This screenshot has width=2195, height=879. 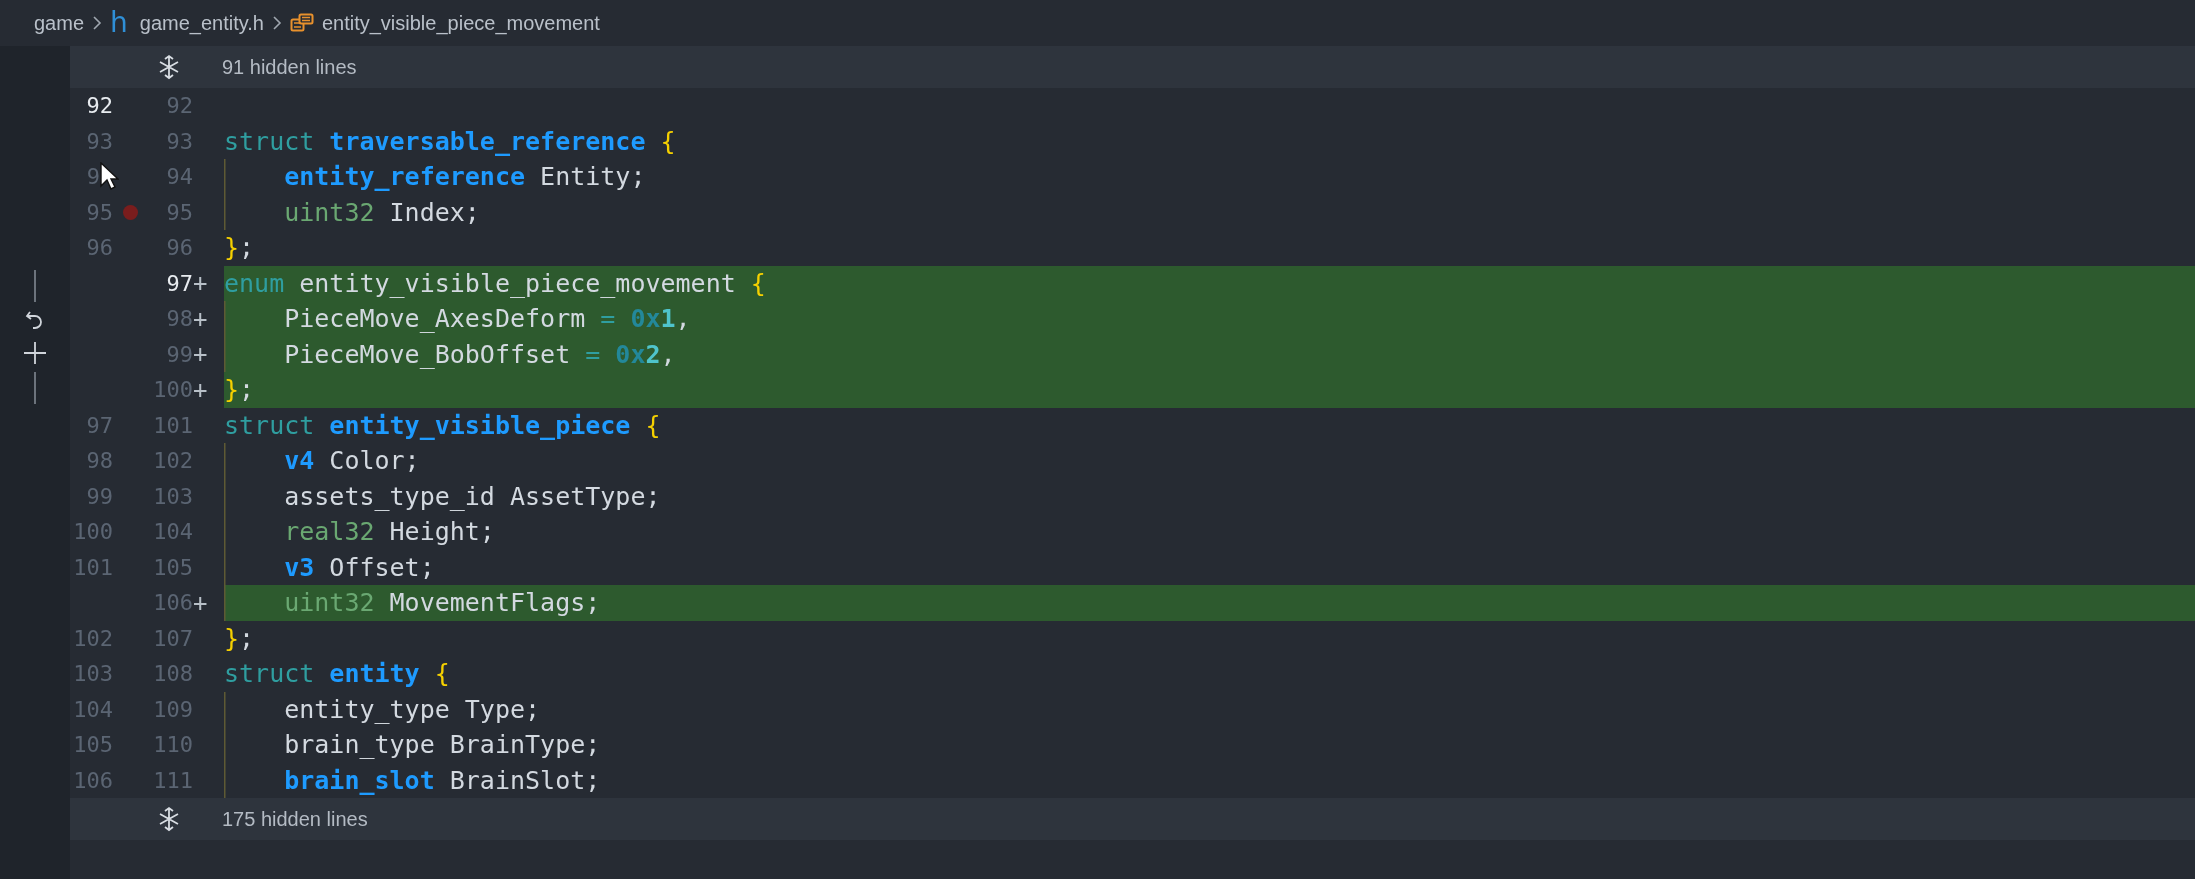 I want to click on line-number: 111, so click(x=172, y=780).